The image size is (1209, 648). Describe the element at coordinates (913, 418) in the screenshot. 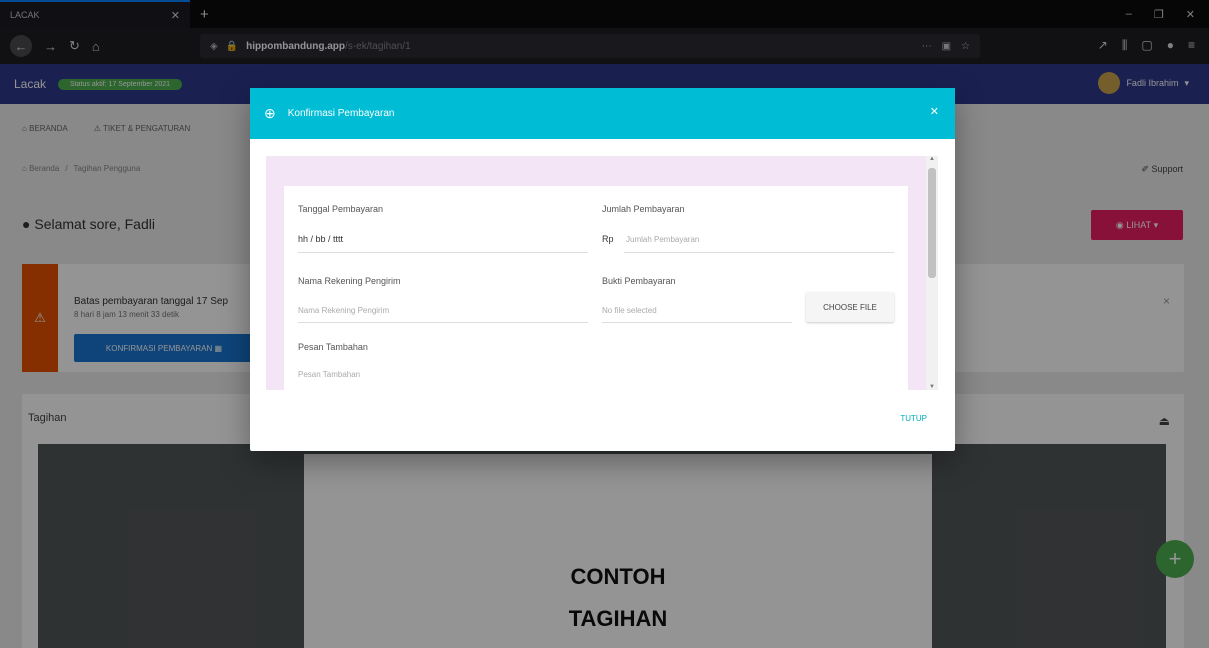

I see `tutup-button: TUTUP` at that location.